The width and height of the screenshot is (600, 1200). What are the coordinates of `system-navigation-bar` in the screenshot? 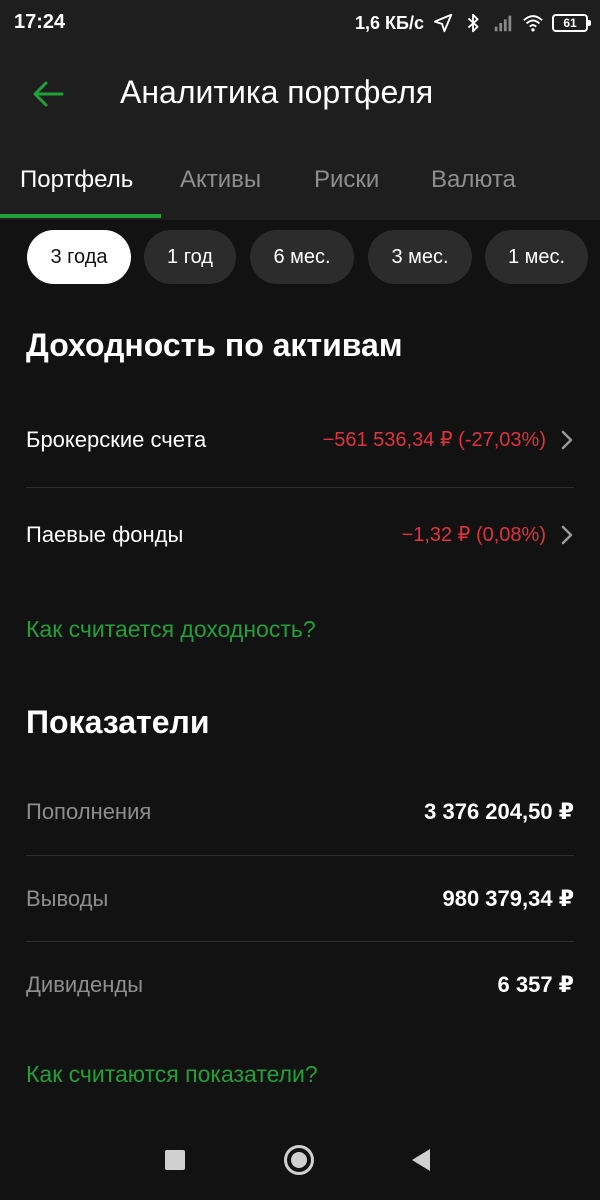 It's located at (300, 1162).